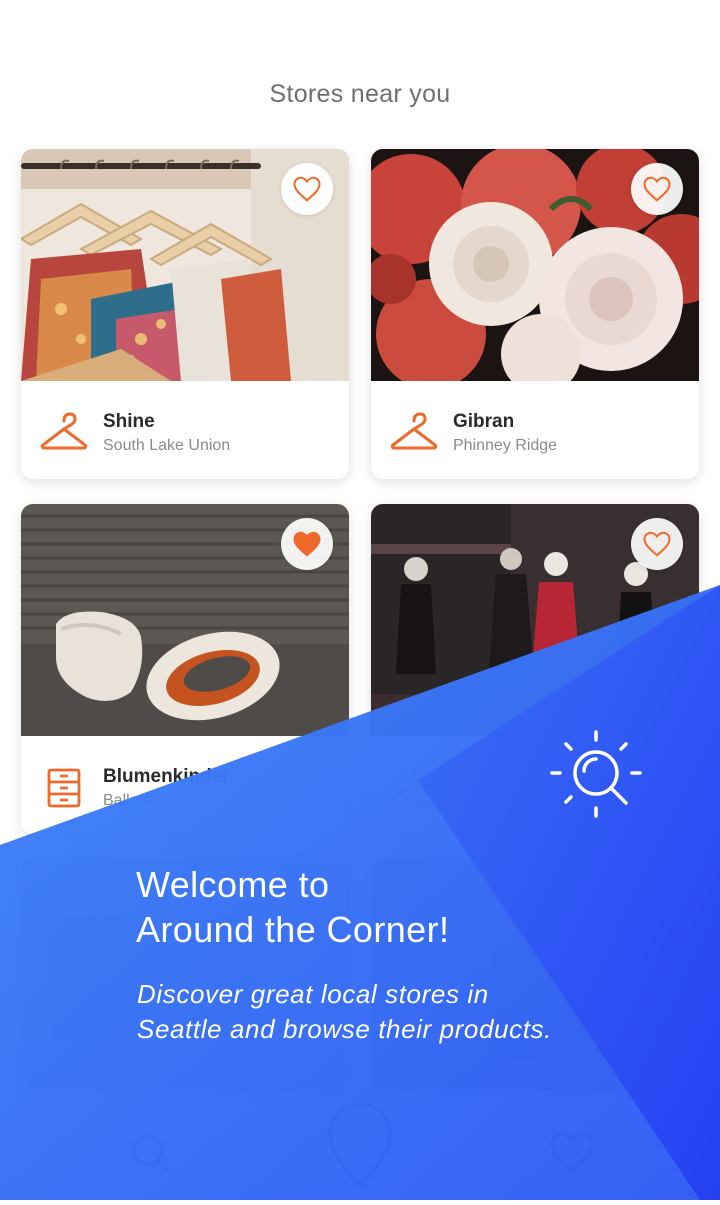  I want to click on onboarding-title: Welcome to Around the Corner!, so click(366, 907).